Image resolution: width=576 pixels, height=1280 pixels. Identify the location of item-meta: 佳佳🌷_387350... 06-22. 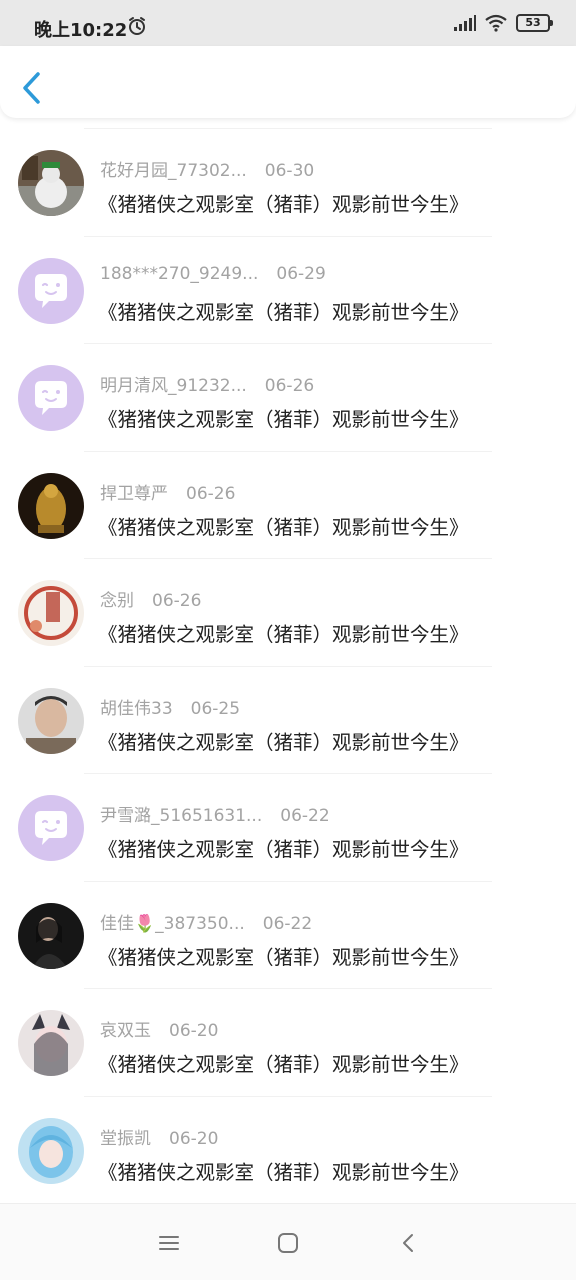
(206, 921).